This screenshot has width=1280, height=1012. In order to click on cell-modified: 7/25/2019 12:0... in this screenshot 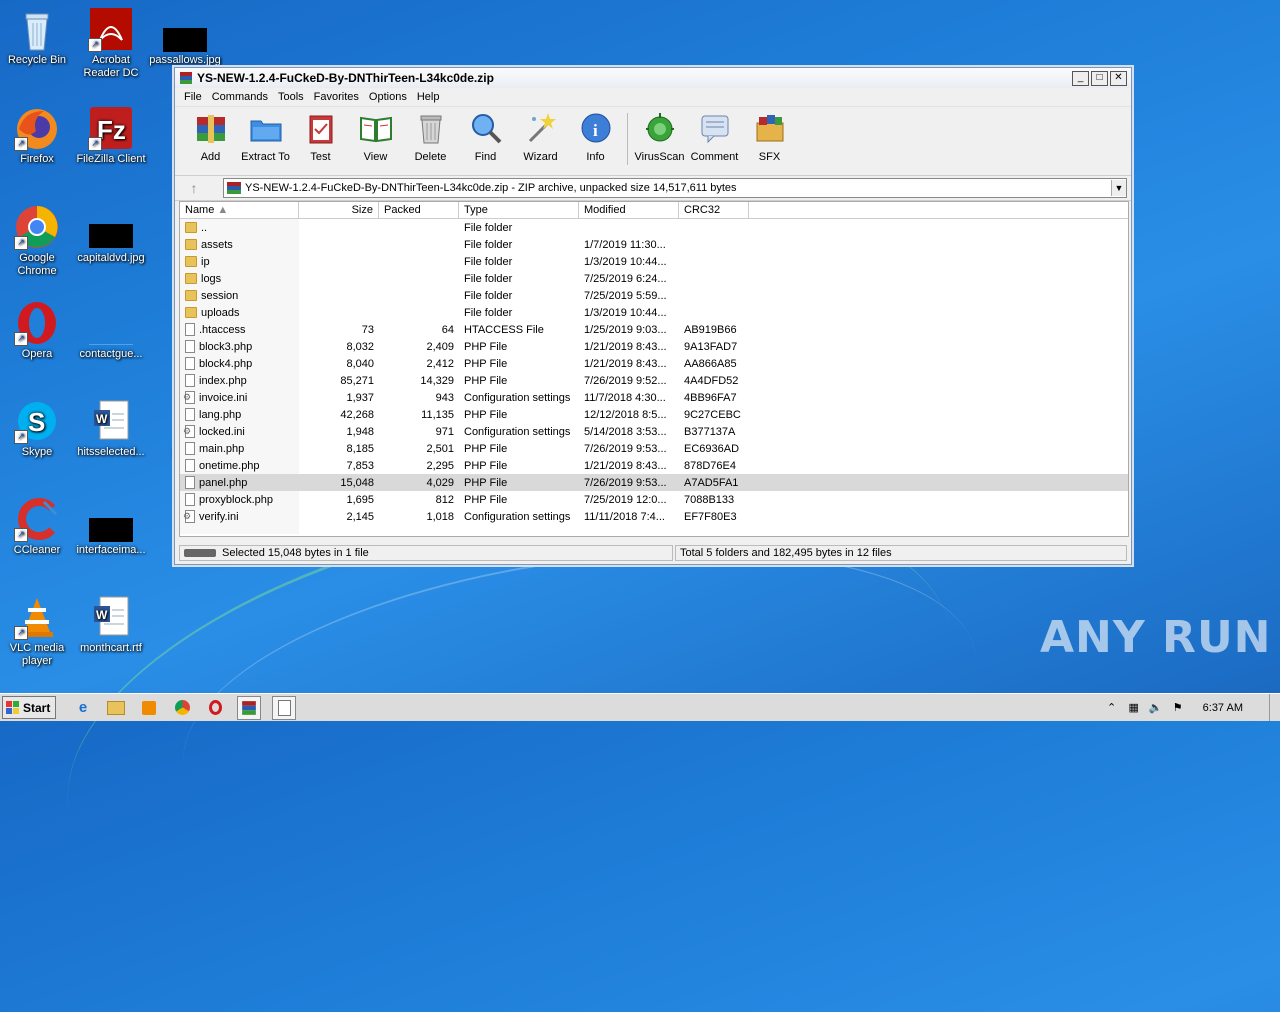, I will do `click(625, 499)`.